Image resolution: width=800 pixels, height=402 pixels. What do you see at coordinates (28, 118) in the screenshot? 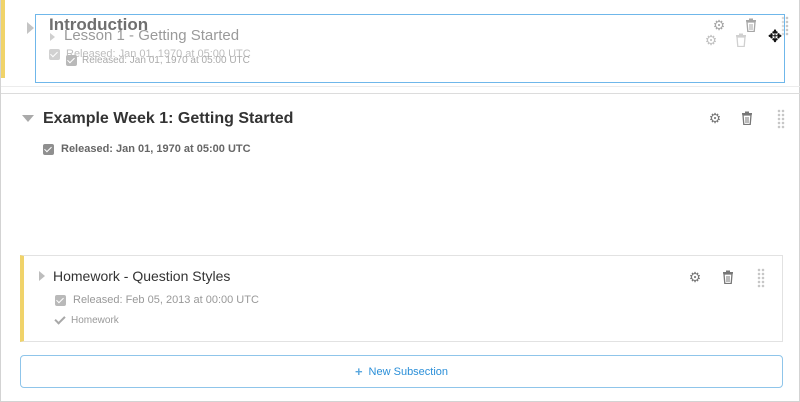
I see `collapse-arrow-icon` at bounding box center [28, 118].